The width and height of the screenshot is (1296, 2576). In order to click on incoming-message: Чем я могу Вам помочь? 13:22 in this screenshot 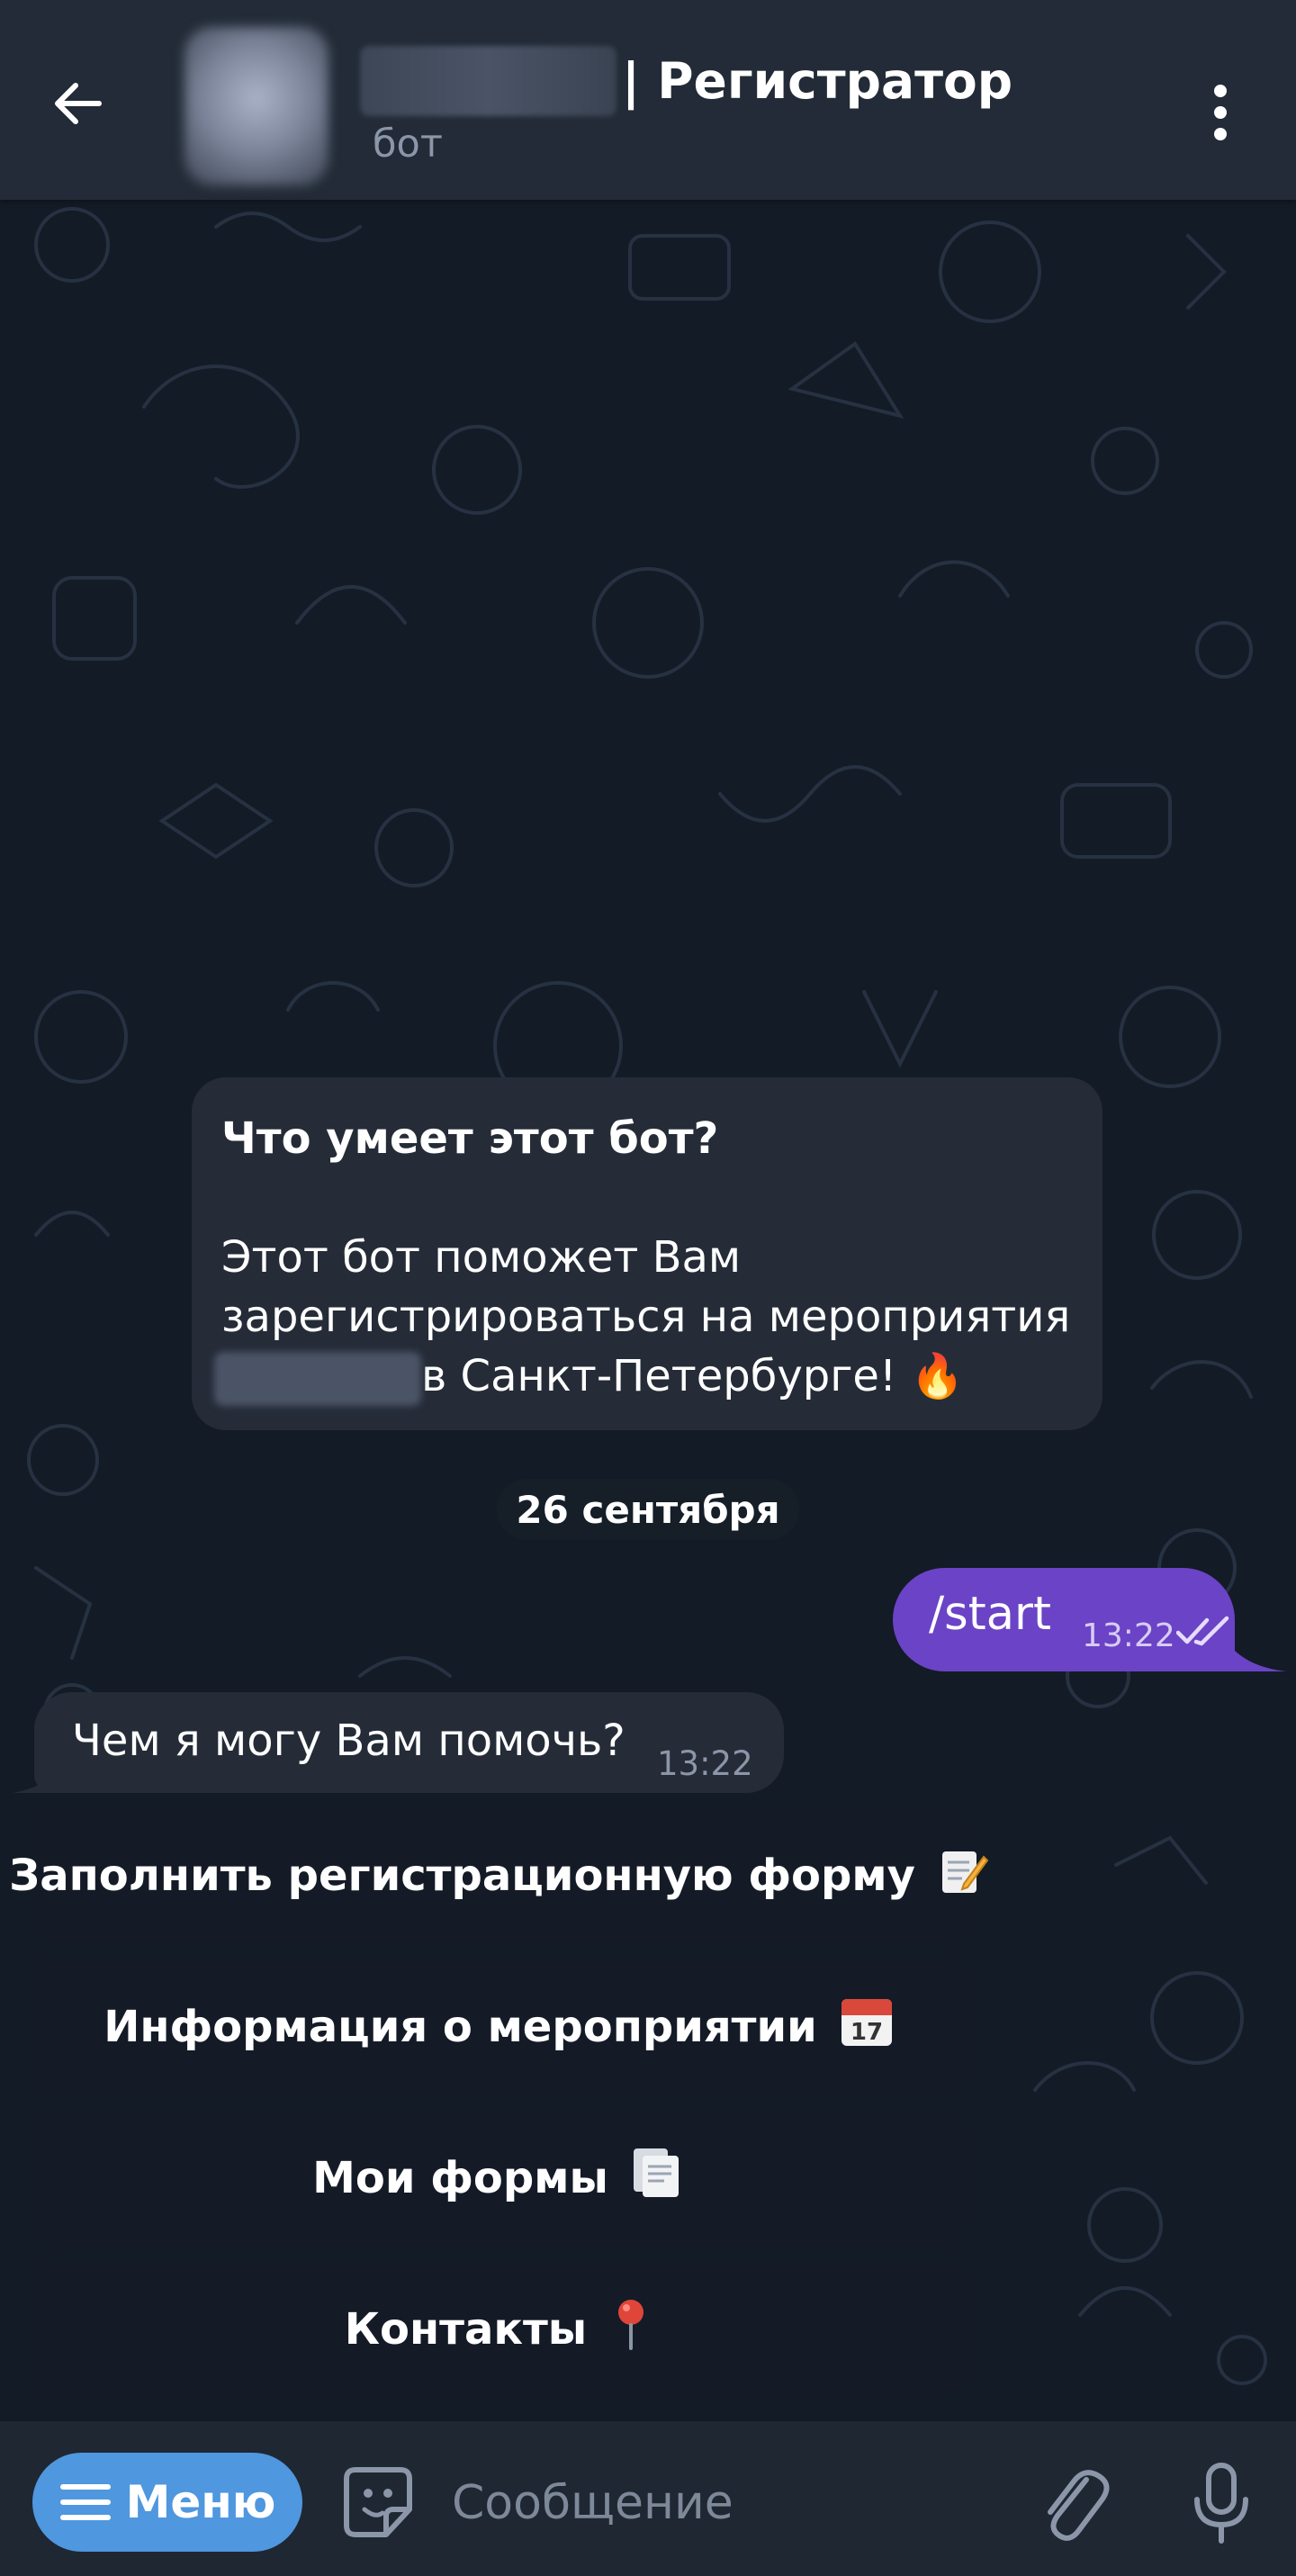, I will do `click(409, 1742)`.